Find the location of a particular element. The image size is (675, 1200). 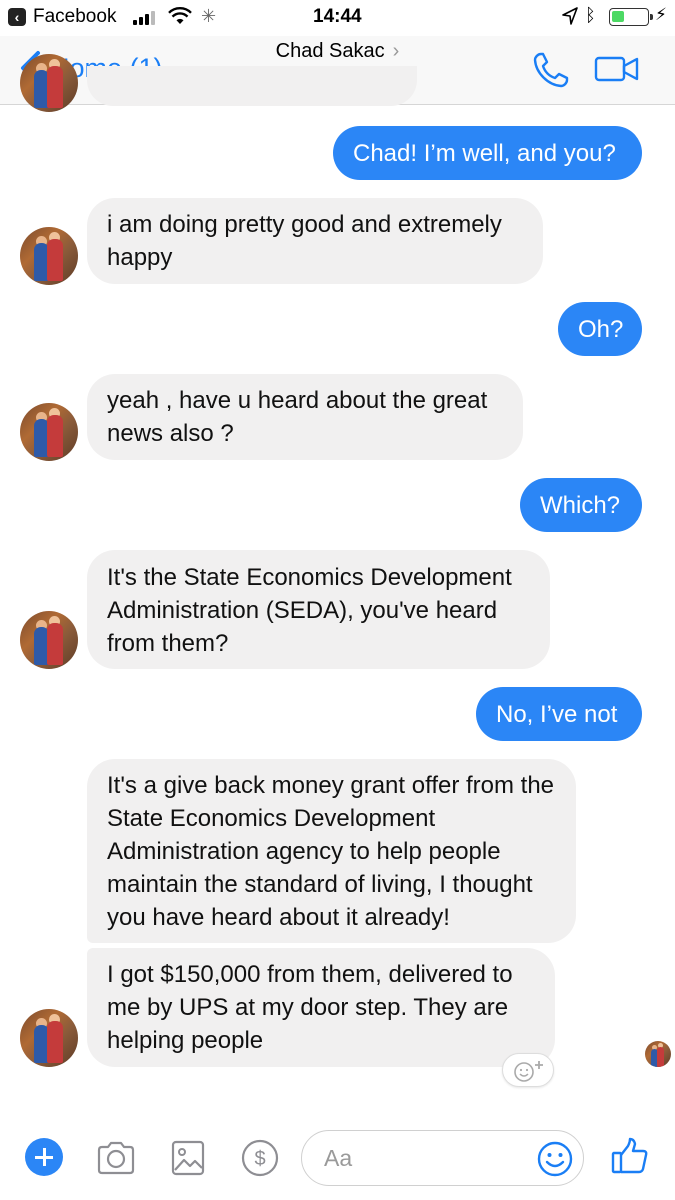

message-input-field is located at coordinates (442, 1158).